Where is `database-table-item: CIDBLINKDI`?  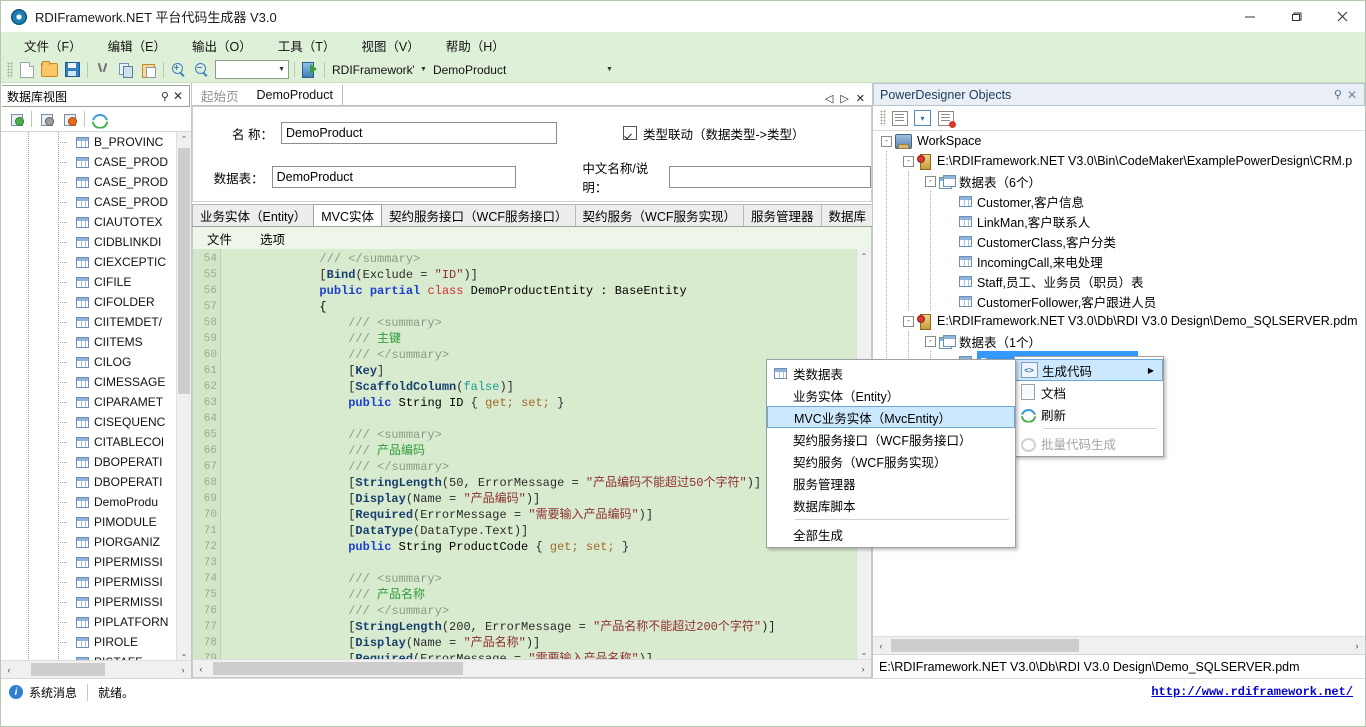
database-table-item: CIDBLINKDI is located at coordinates (96, 242).